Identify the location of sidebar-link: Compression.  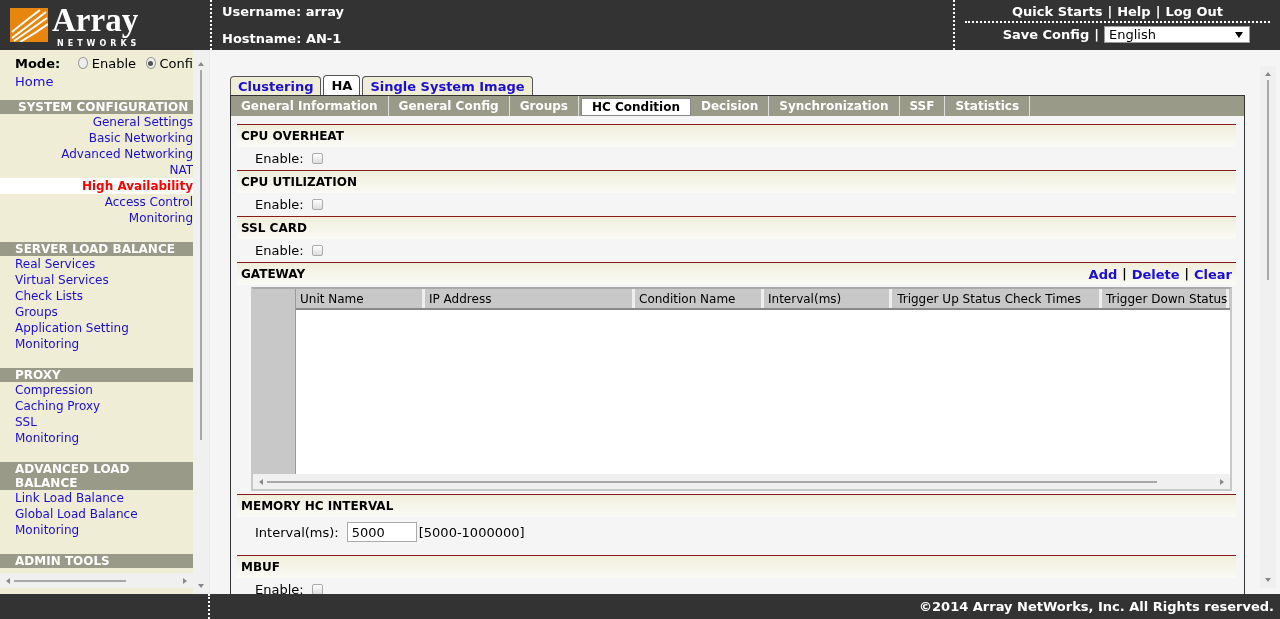
(96, 390).